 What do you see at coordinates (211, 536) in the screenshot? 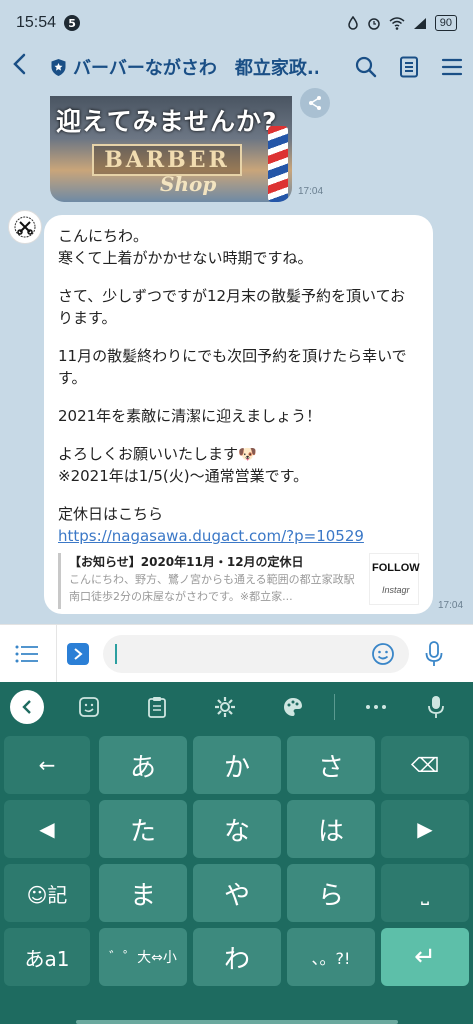
I see `message-link: https://nagasawa.dugact.com/?p=10529` at bounding box center [211, 536].